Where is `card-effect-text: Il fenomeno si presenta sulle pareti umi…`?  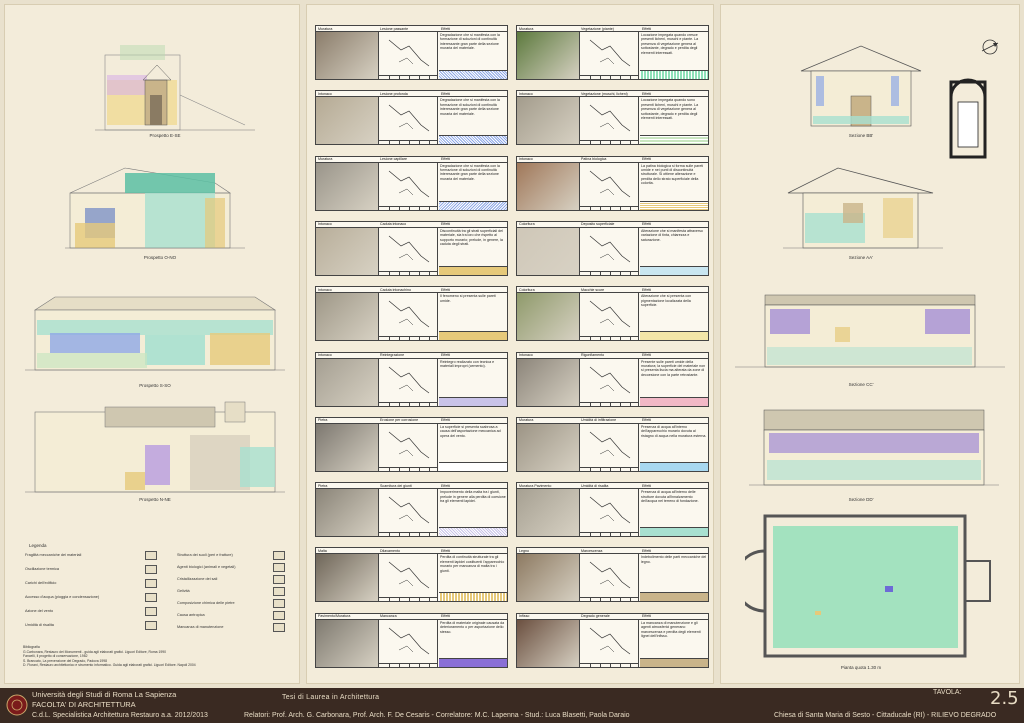 card-effect-text: Il fenomeno si presenta sulle pareti umi… is located at coordinates (468, 298).